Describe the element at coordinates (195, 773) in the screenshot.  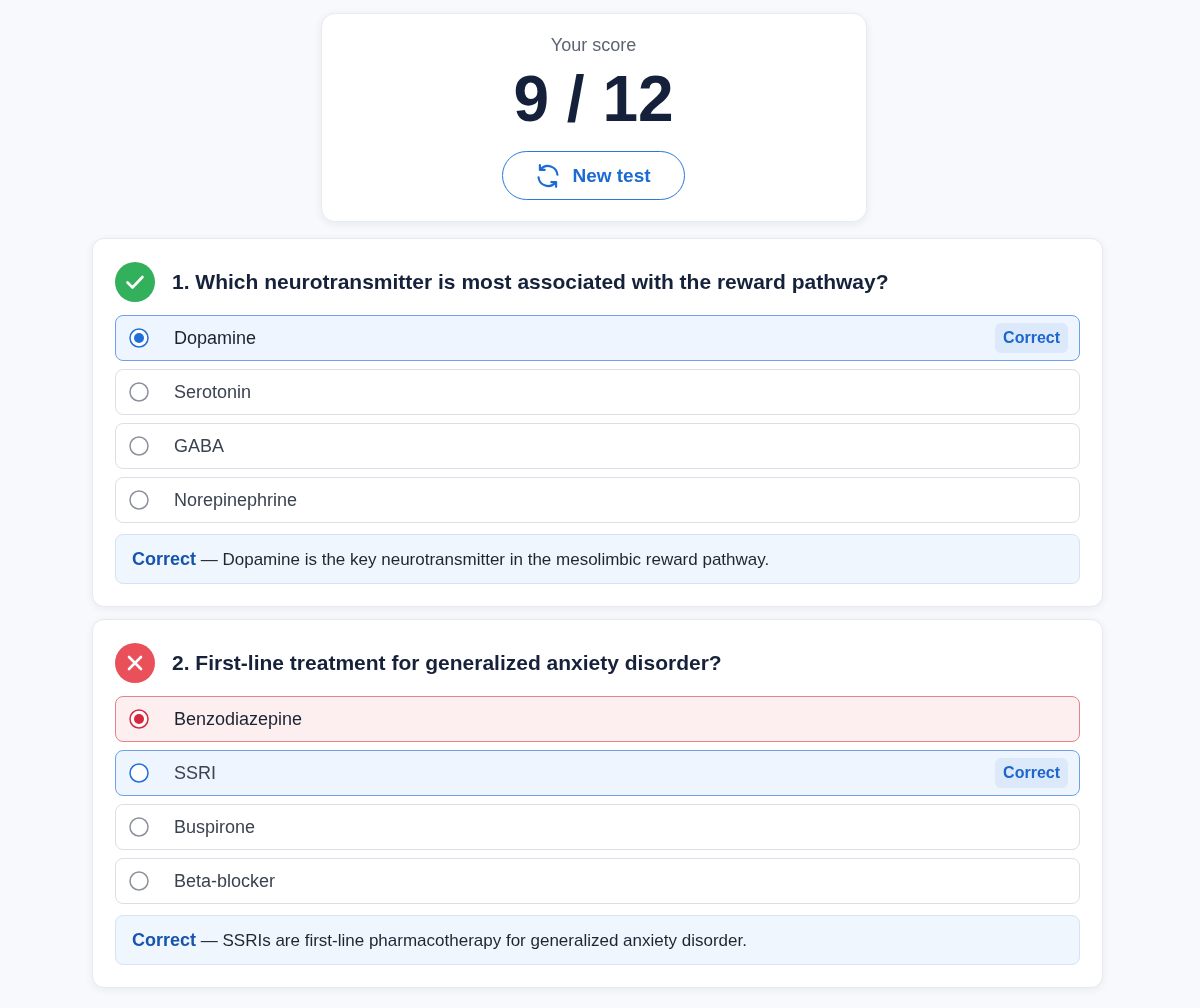
I see `option-label: SSRI` at that location.